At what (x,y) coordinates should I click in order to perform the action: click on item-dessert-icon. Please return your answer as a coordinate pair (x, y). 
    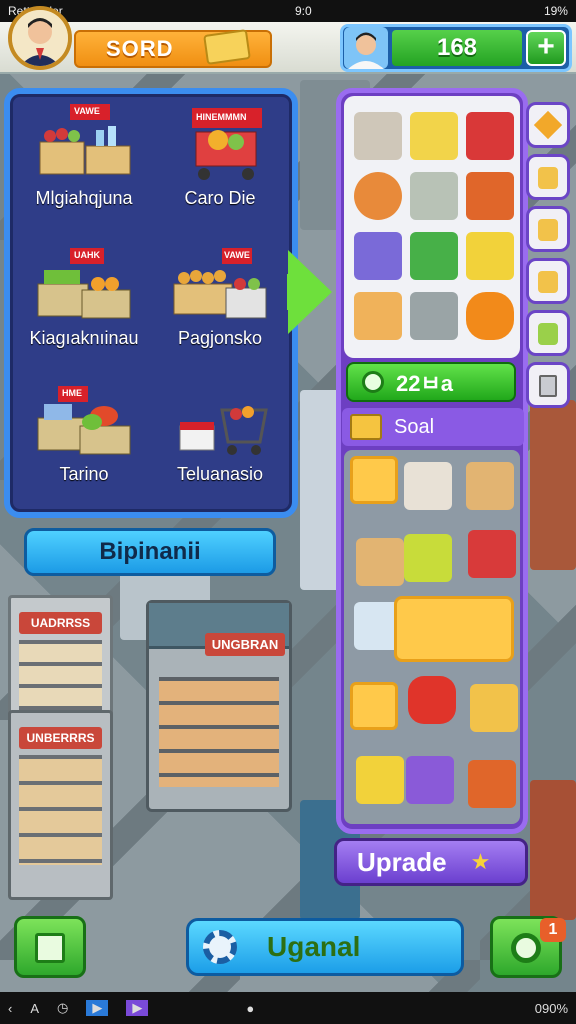
    Looking at the image, I should click on (494, 708).